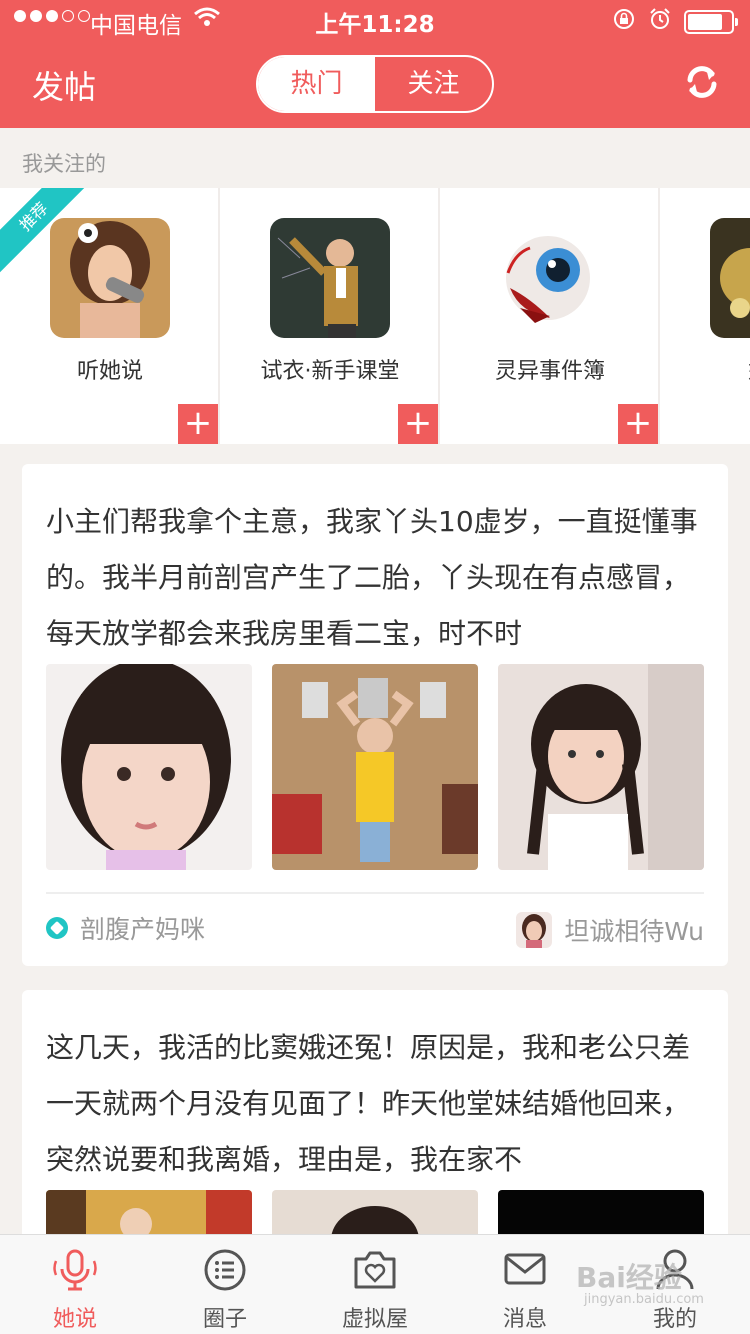 The height and width of the screenshot is (1334, 750). I want to click on rotation-lock-icon, so click(624, 22).